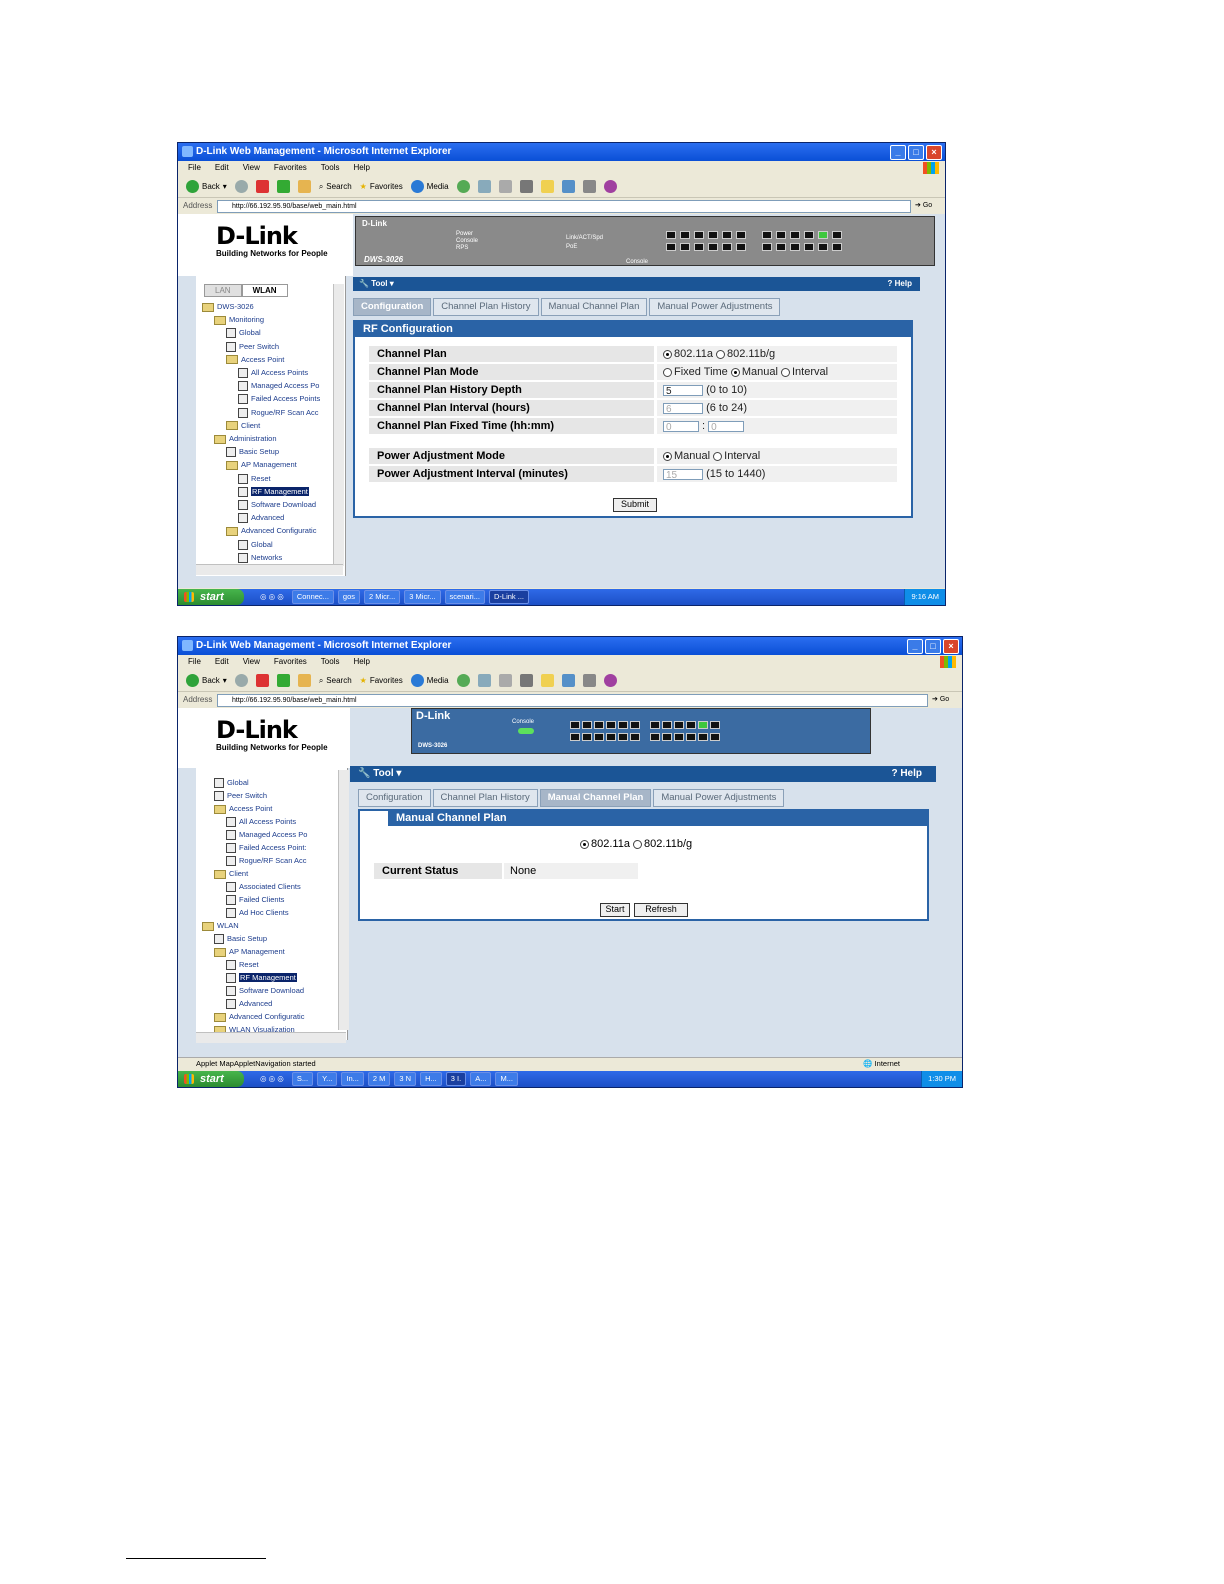 Image resolution: width=1224 pixels, height=1584 pixels. I want to click on tree-item: Monitoring, so click(239, 320).